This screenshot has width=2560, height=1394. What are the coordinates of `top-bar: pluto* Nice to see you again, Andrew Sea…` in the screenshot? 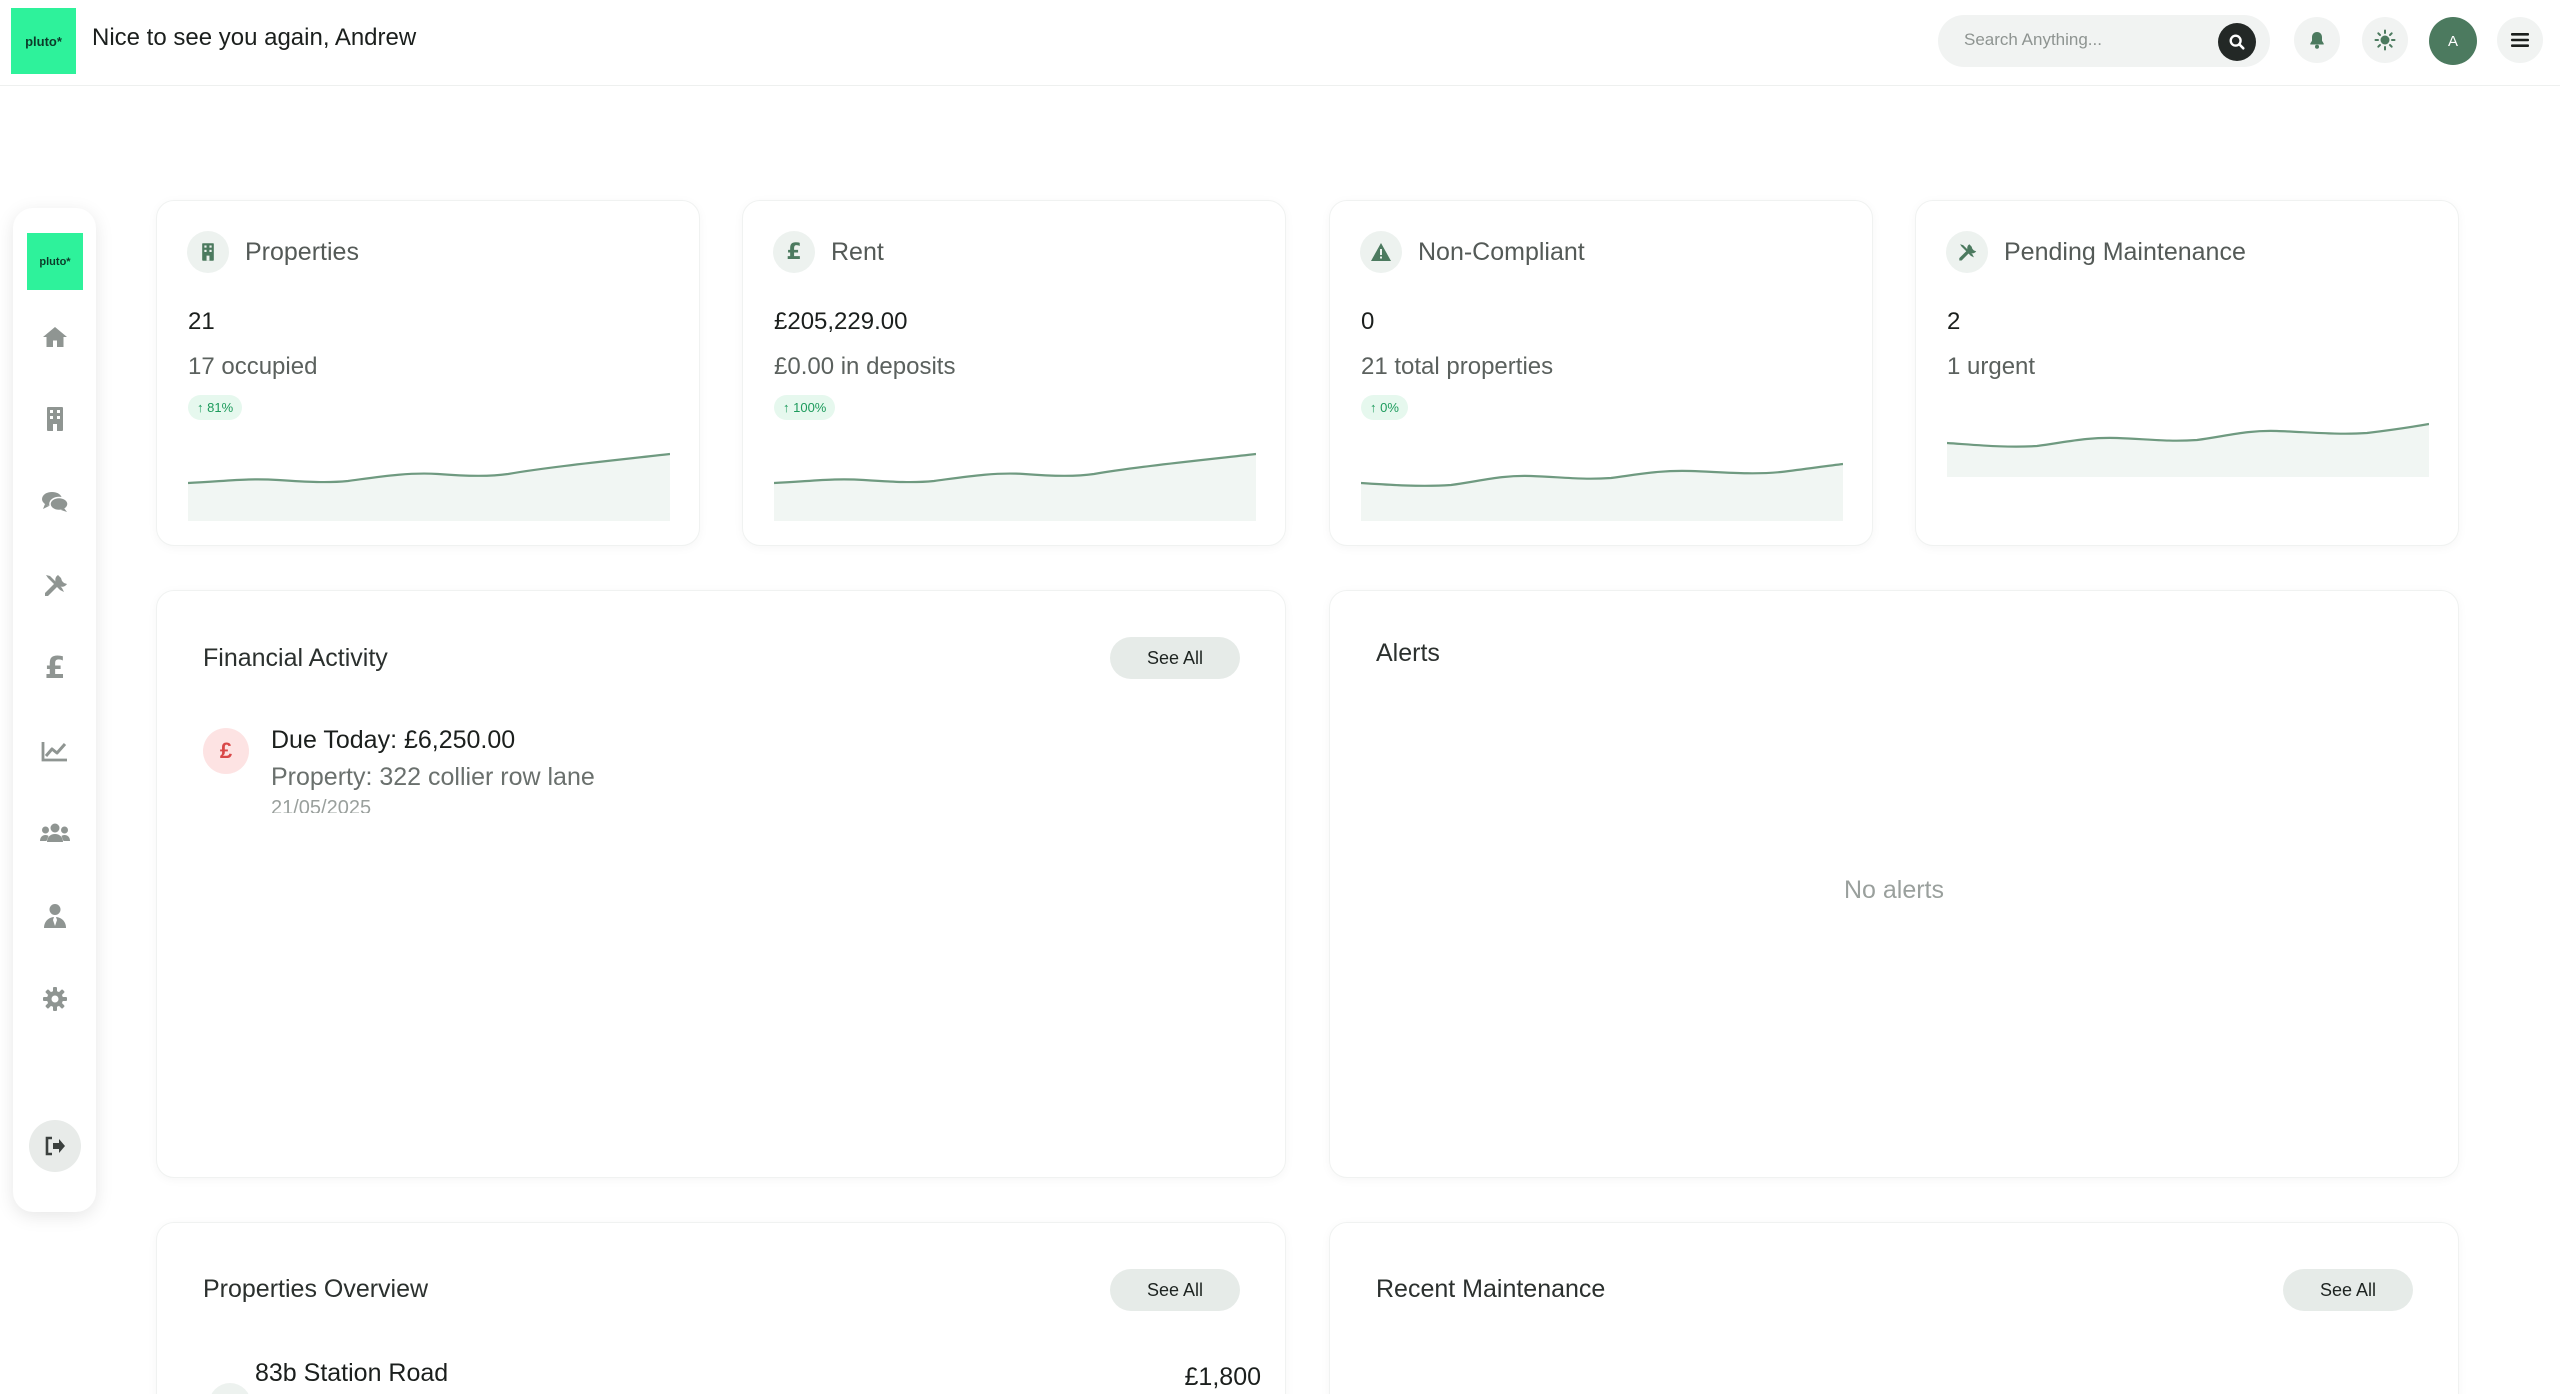 It's located at (1280, 43).